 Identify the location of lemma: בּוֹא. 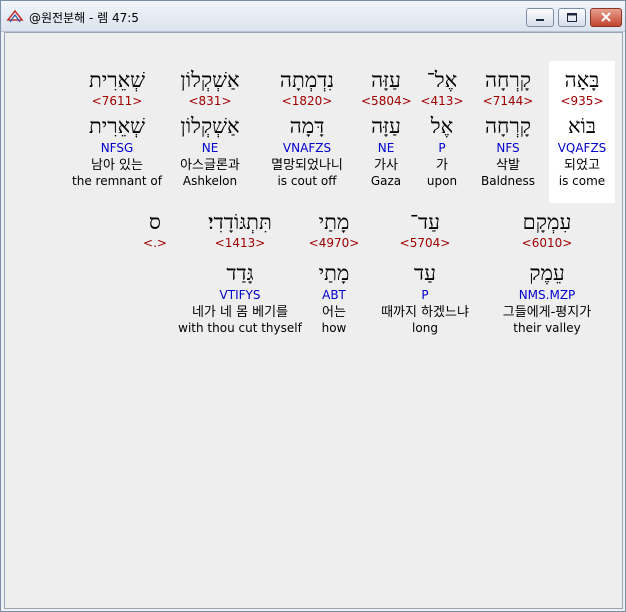
(582, 126).